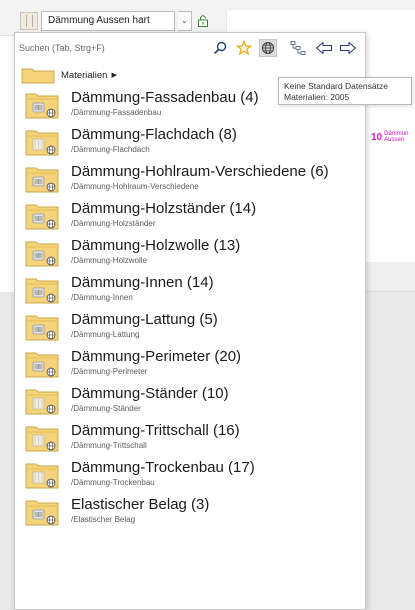  Describe the element at coordinates (113, 223) in the screenshot. I see `folder-path: /Dämmung-Holzständer` at that location.